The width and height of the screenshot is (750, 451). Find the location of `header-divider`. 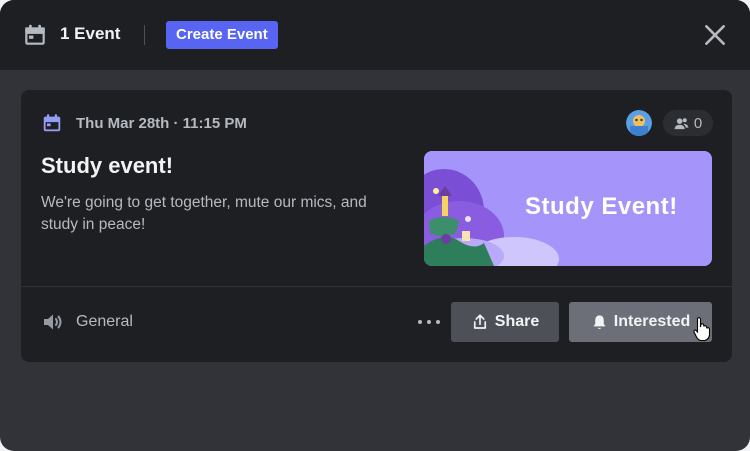

header-divider is located at coordinates (144, 35).